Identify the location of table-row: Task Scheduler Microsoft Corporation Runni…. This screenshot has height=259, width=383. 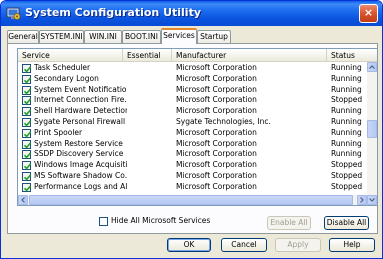
(192, 68).